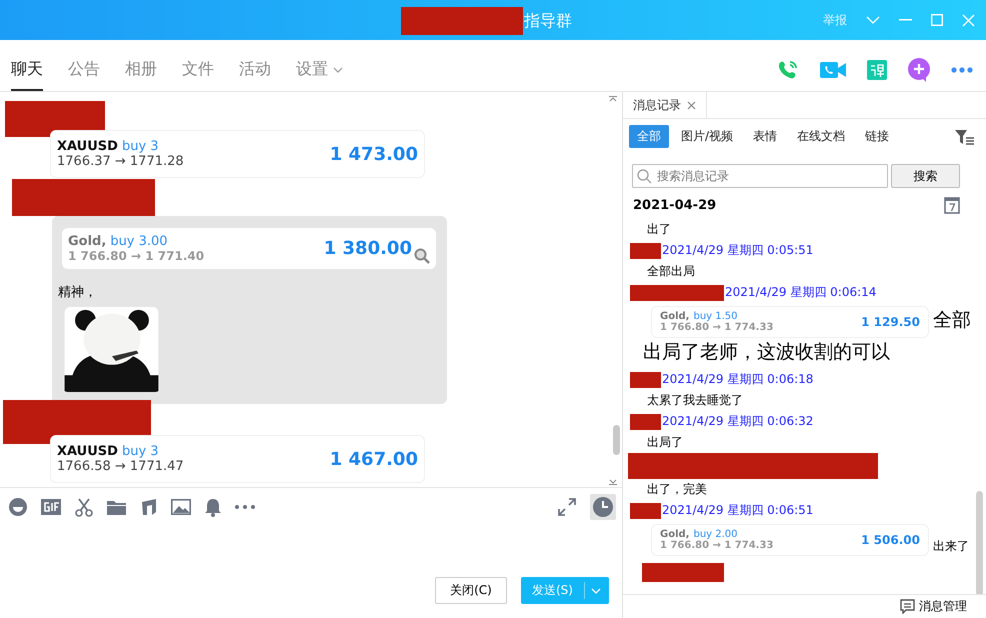 Image resolution: width=986 pixels, height=618 pixels. Describe the element at coordinates (77, 292) in the screenshot. I see `message-text: 精神，` at that location.